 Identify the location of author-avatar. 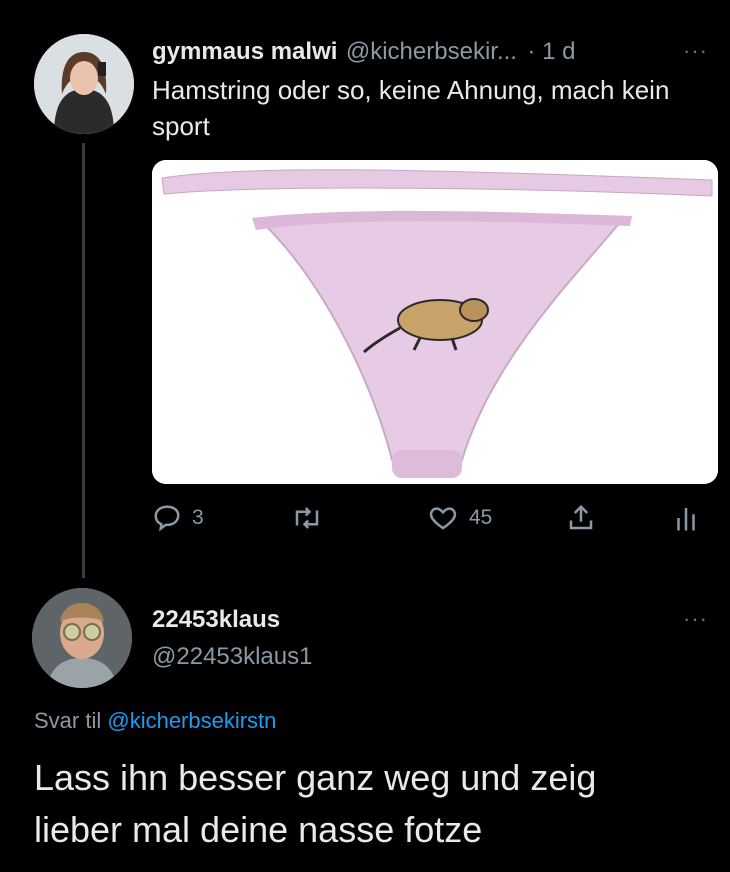
(84, 84).